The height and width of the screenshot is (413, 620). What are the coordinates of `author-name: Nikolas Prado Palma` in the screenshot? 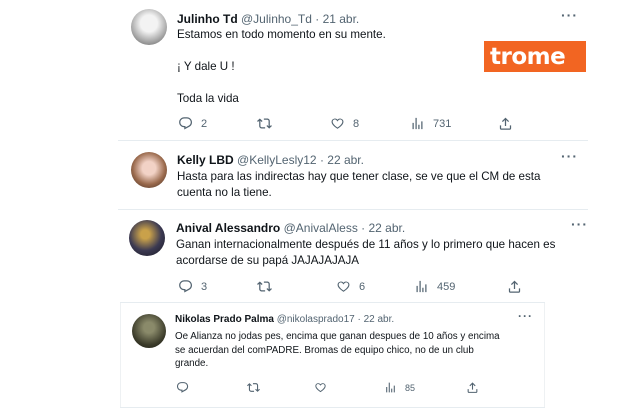 It's located at (224, 319).